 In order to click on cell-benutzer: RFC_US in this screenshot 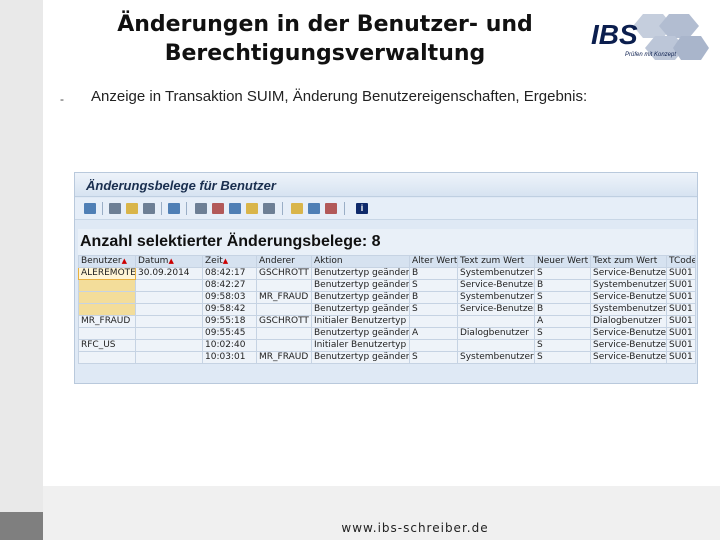, I will do `click(107, 345)`.